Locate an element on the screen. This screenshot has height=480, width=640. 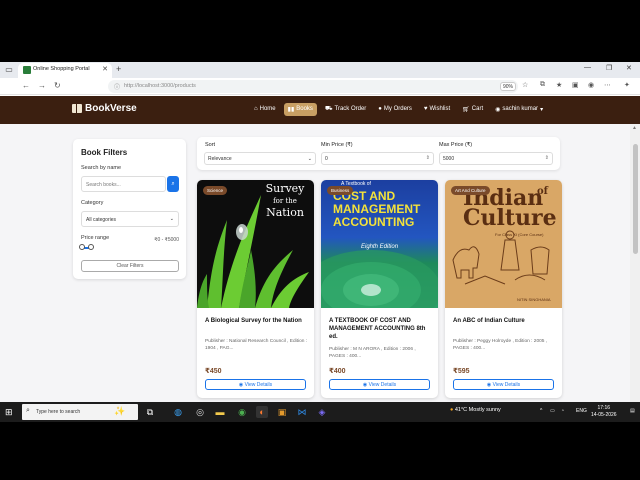
more-icon: ⋯ is located at coordinates (607, 85).